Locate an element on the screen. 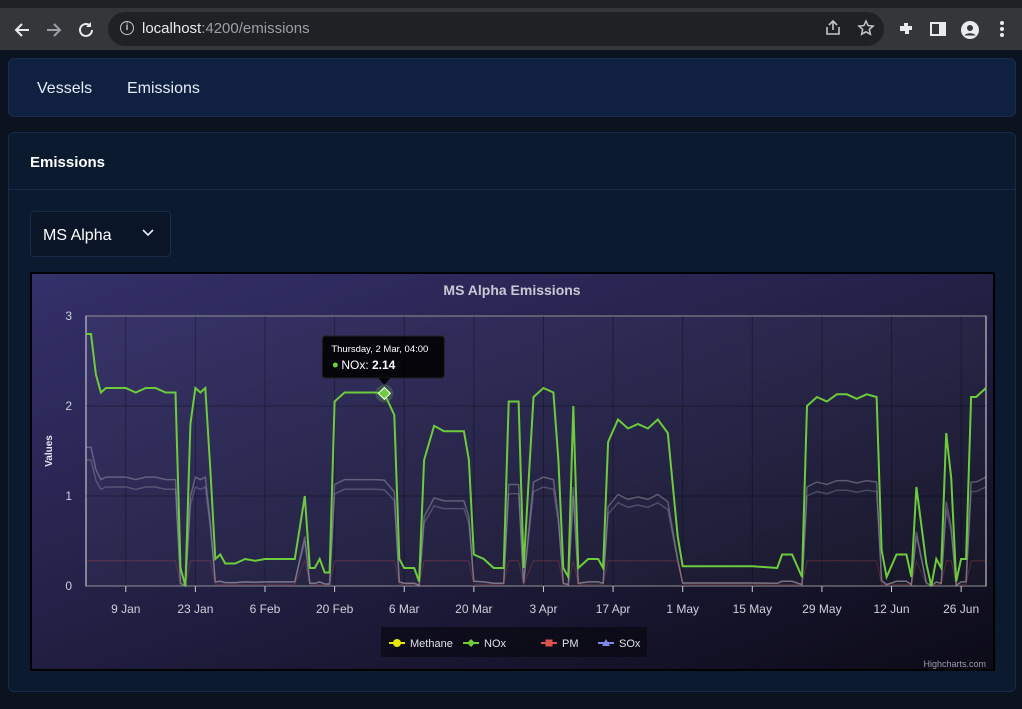 This screenshot has width=1022, height=709. forward-arrow-icon is located at coordinates (54, 30).